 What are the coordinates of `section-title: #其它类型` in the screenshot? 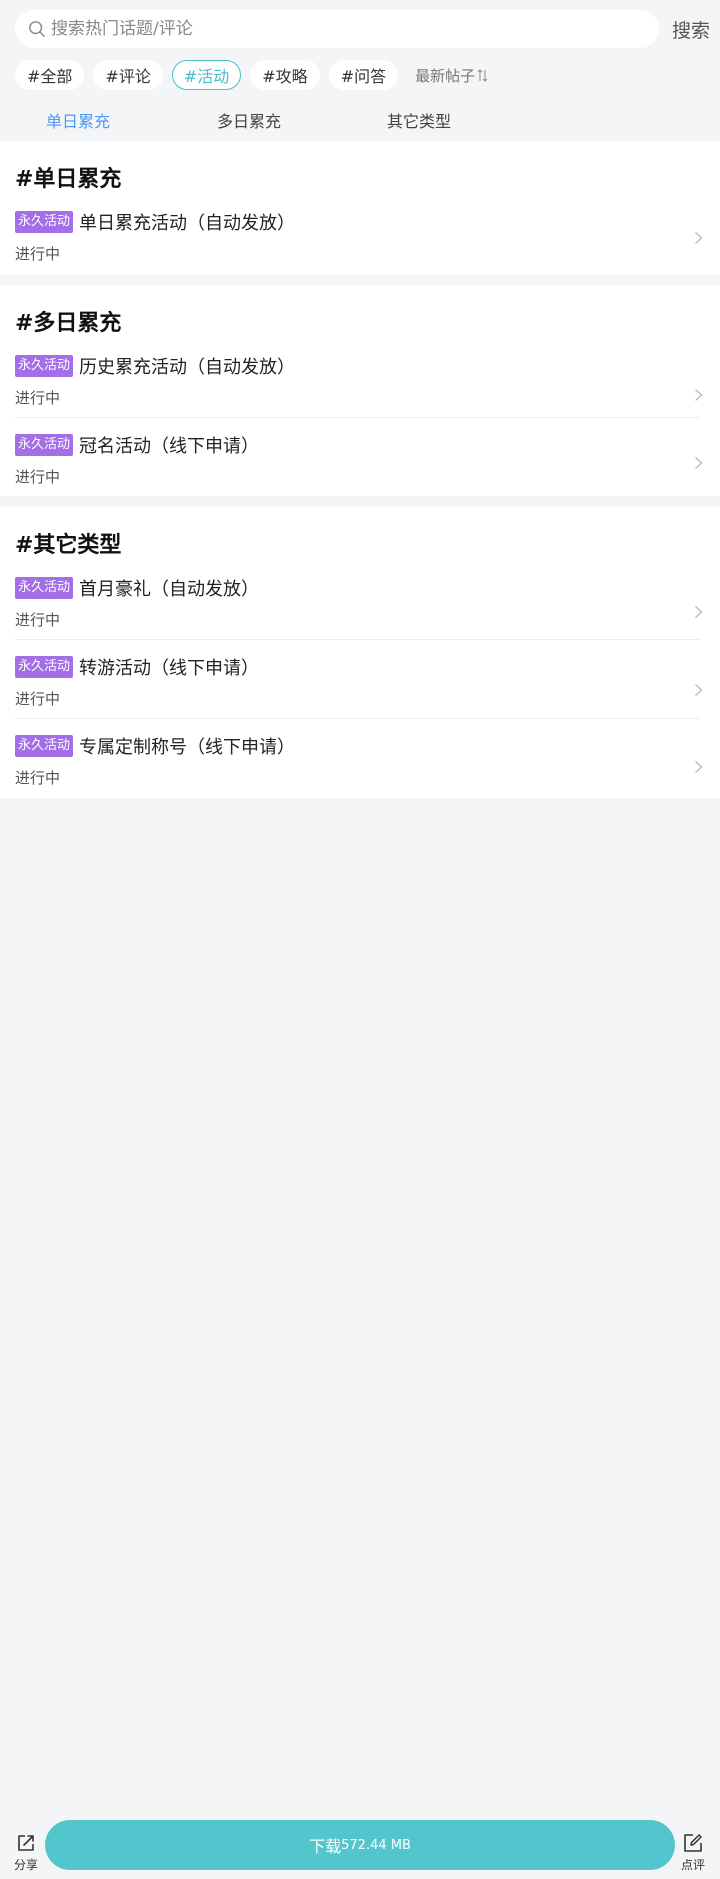 It's located at (68, 545).